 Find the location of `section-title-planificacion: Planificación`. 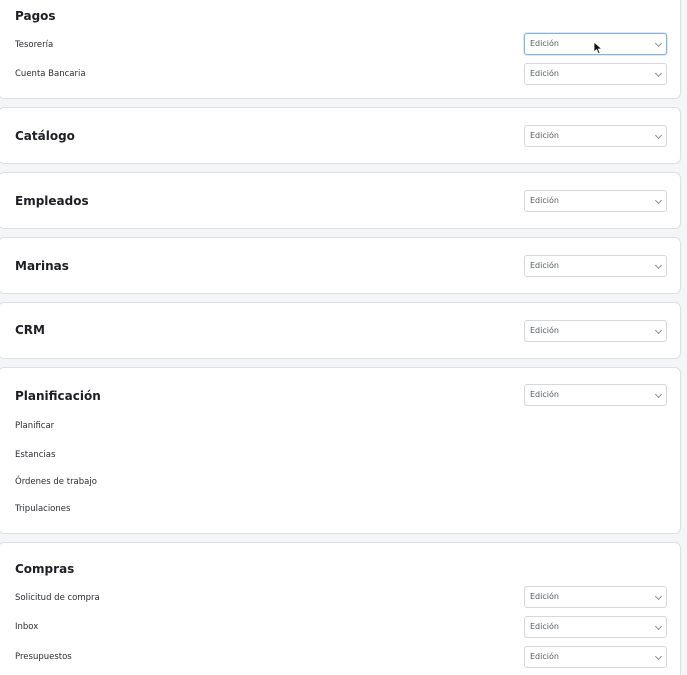

section-title-planificacion: Planificación is located at coordinates (58, 396).